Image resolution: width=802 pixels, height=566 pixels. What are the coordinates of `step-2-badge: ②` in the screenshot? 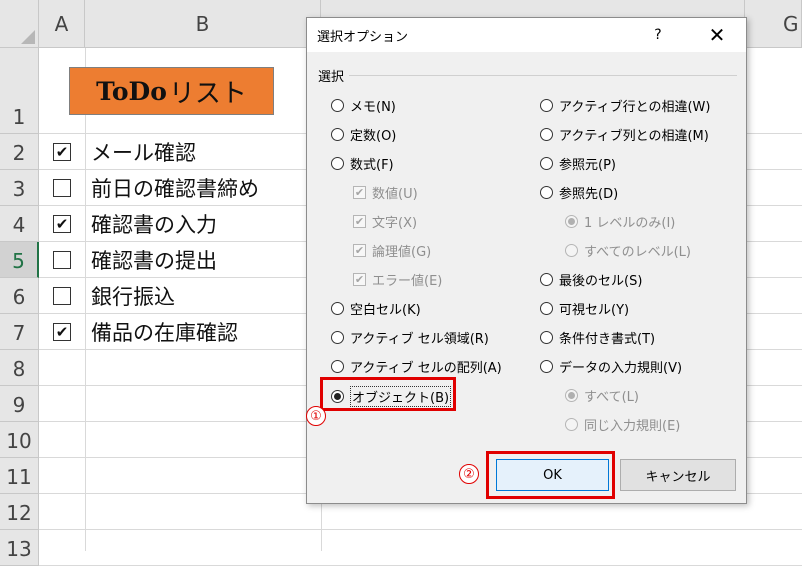 It's located at (469, 474).